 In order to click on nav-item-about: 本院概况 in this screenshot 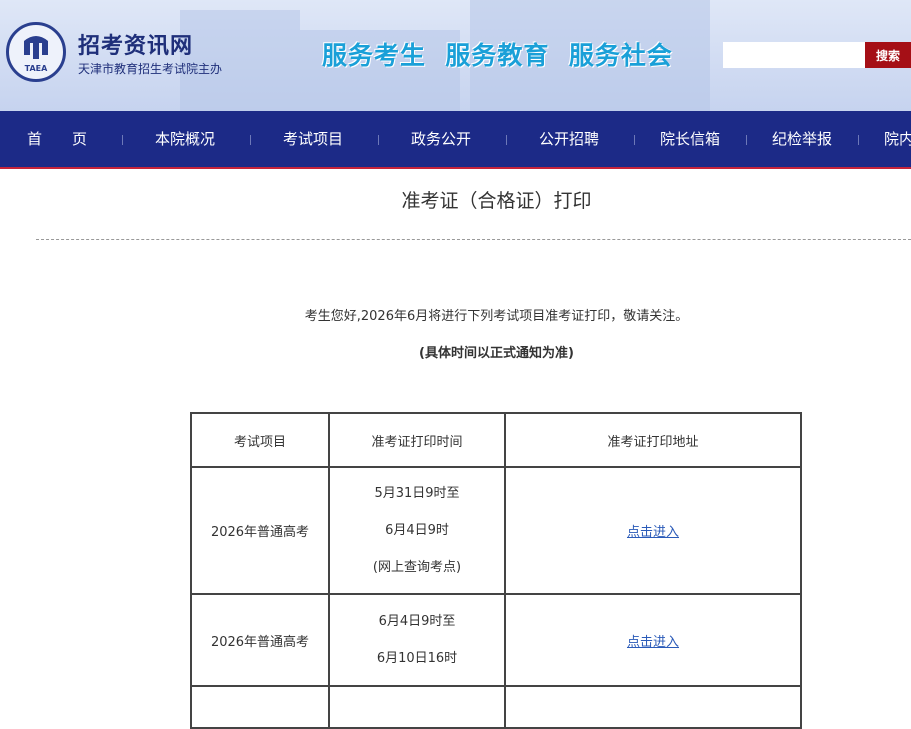, I will do `click(185, 139)`.